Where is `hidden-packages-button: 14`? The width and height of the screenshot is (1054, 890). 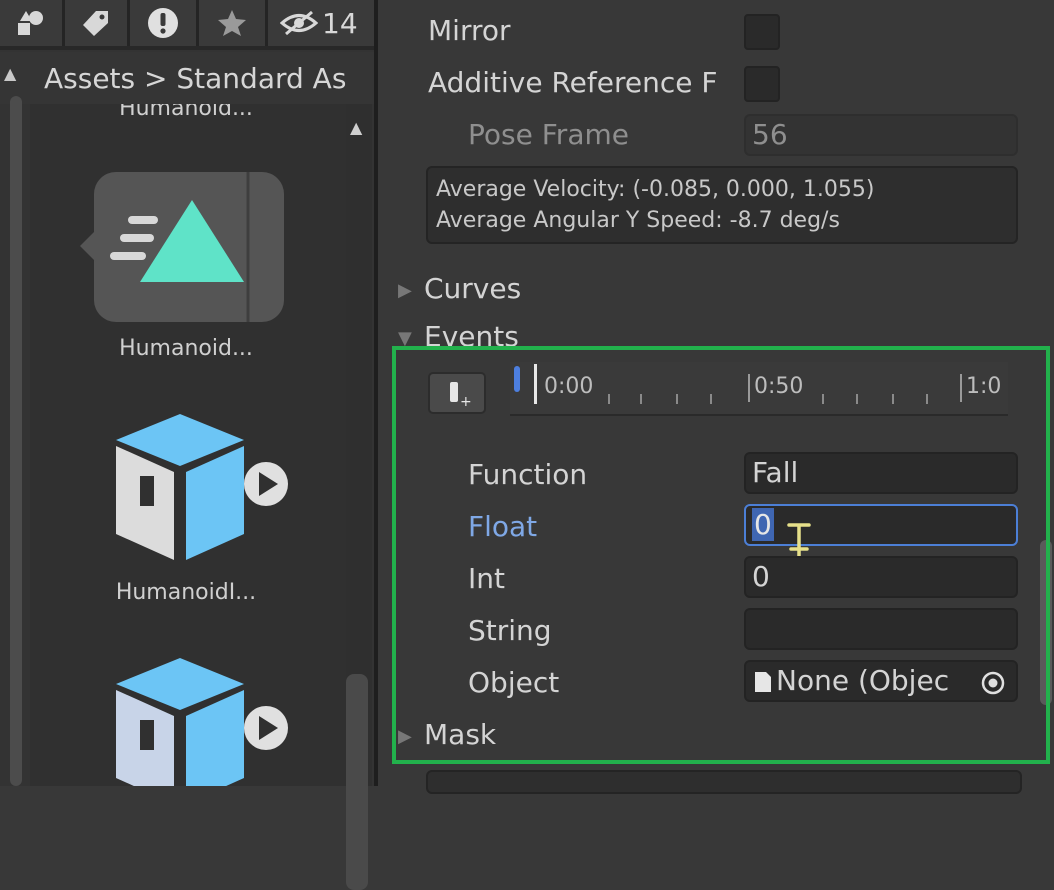
hidden-packages-button: 14 is located at coordinates (322, 23).